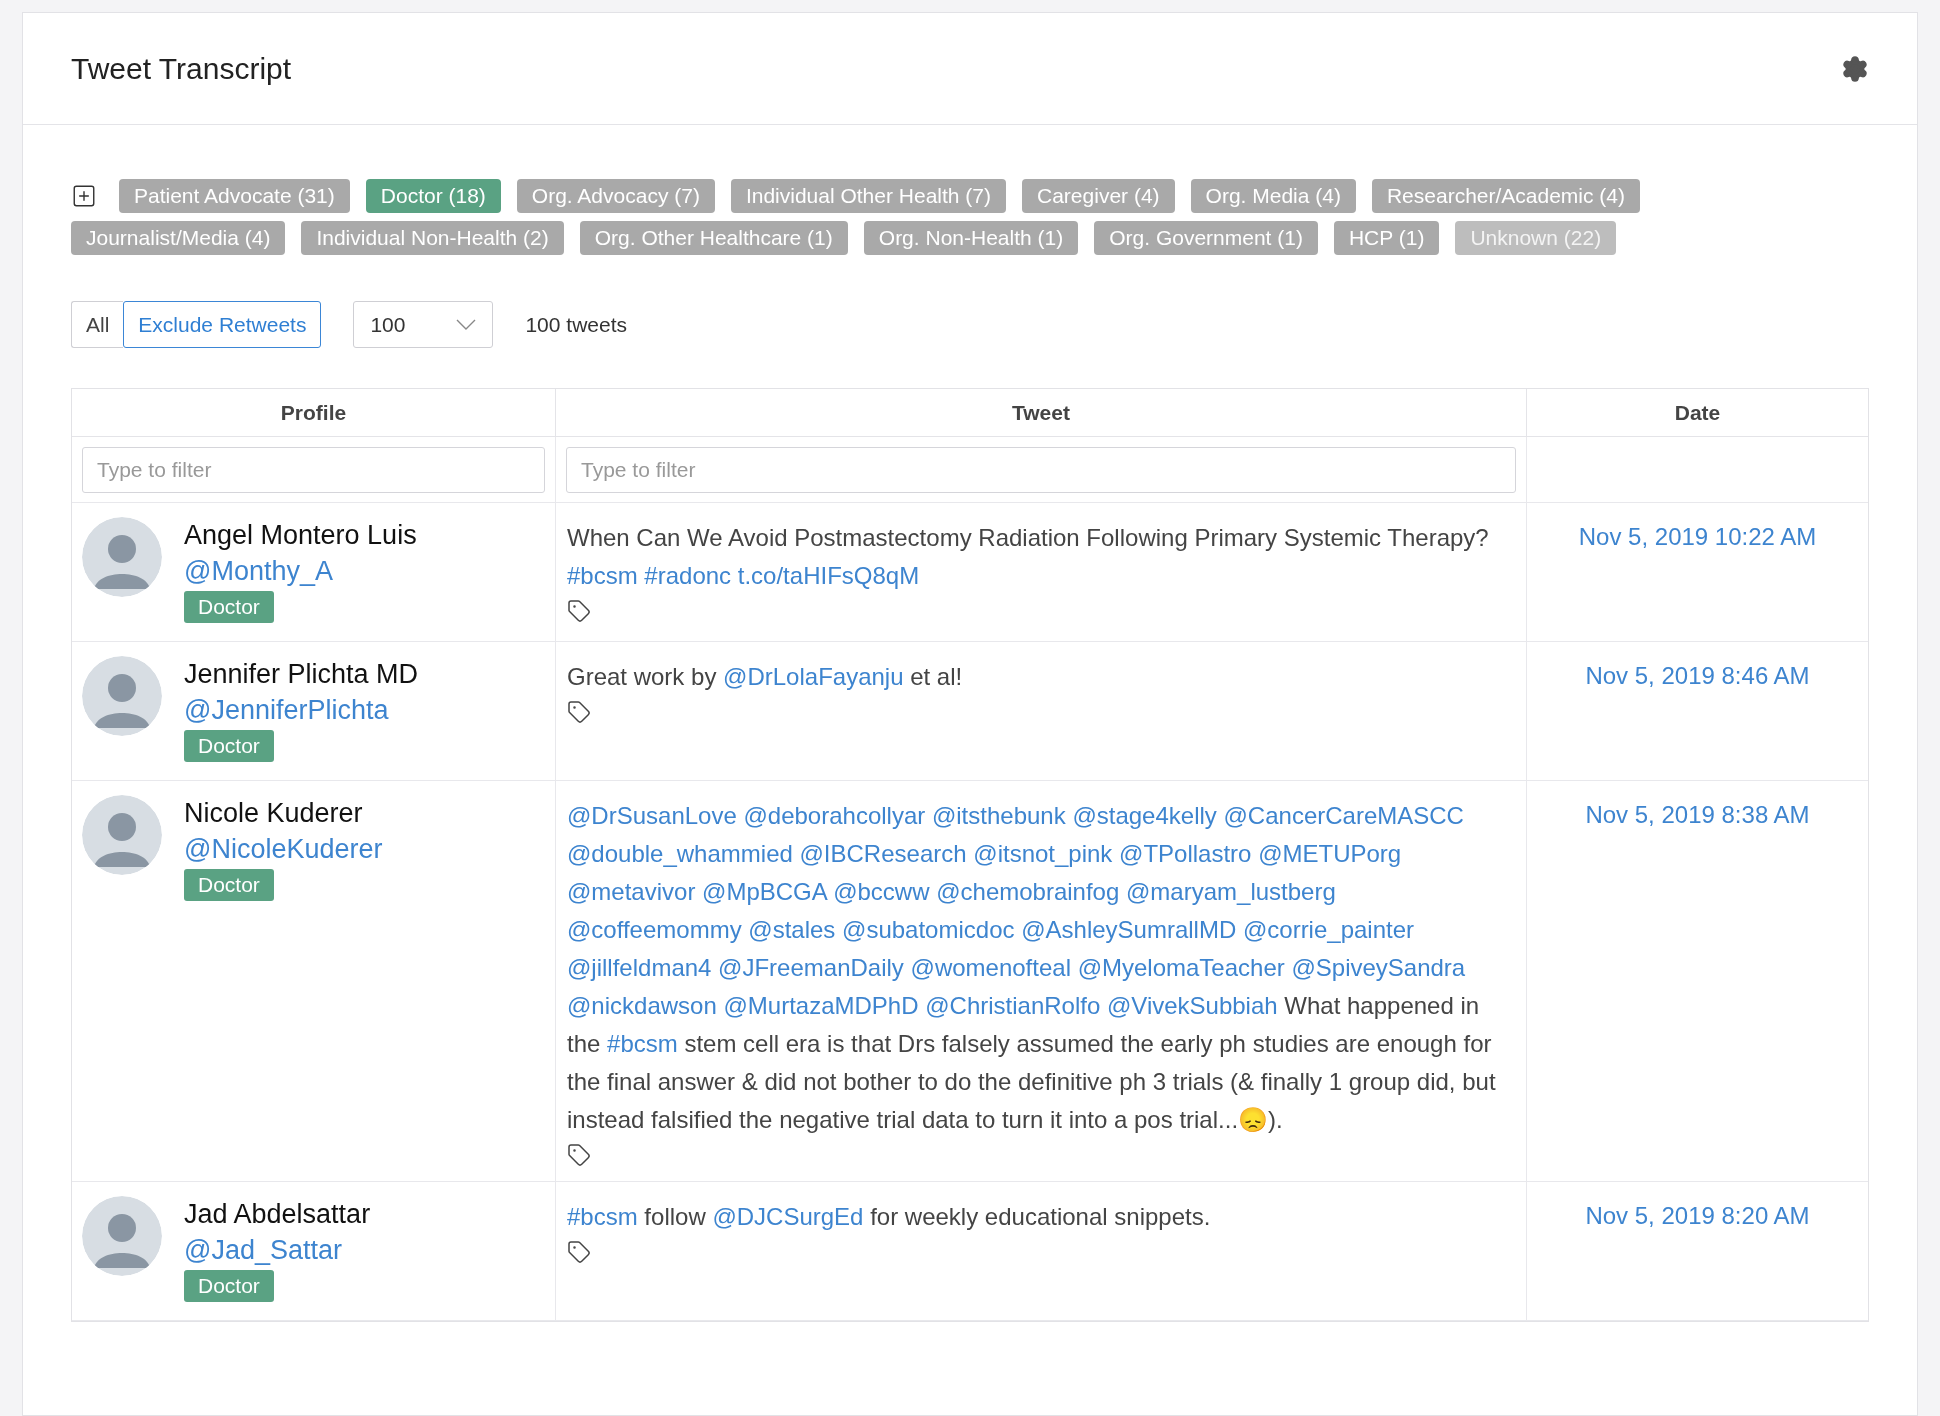  What do you see at coordinates (97, 324) in the screenshot?
I see `filter-option: All` at bounding box center [97, 324].